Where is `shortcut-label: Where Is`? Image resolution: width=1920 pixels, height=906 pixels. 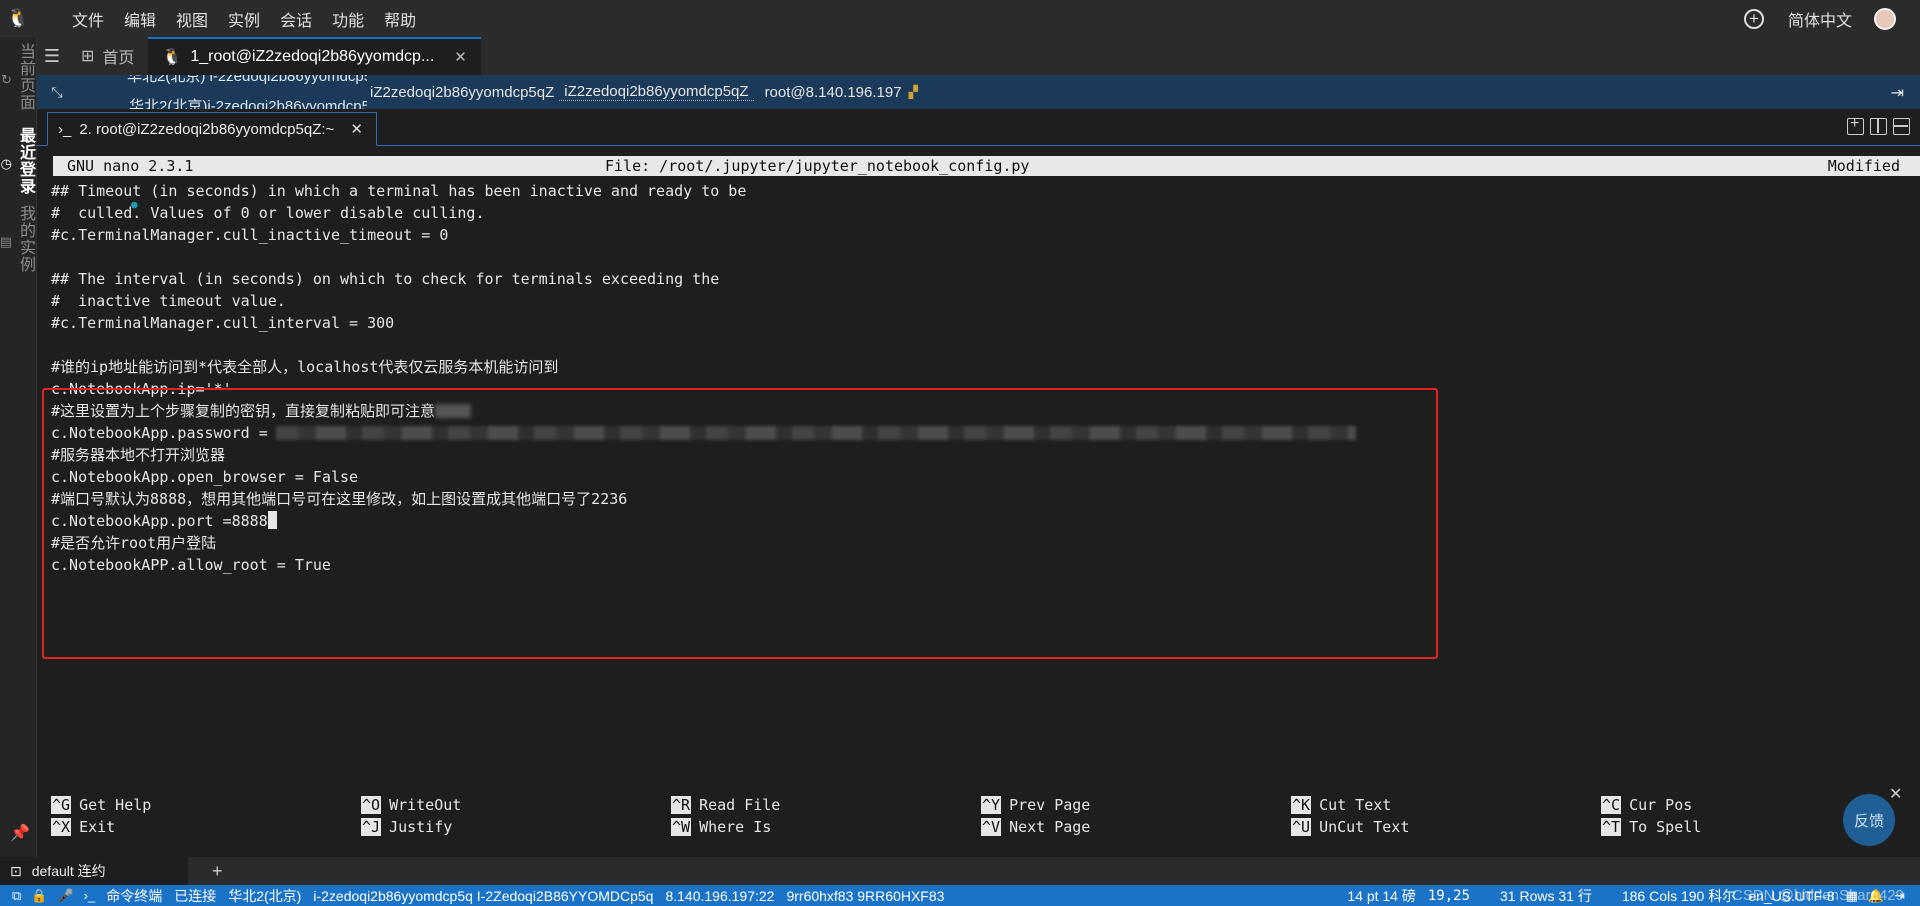 shortcut-label: Where Is is located at coordinates (735, 827).